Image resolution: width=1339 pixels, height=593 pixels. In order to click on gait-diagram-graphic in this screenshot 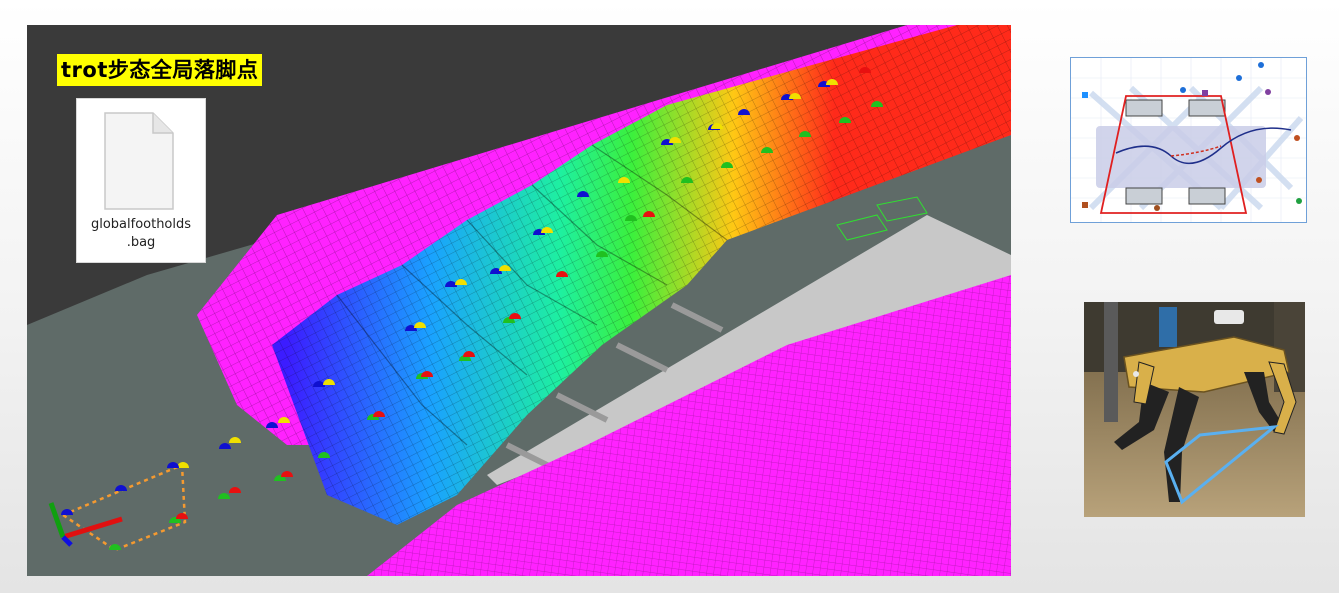, I will do `click(1188, 140)`.